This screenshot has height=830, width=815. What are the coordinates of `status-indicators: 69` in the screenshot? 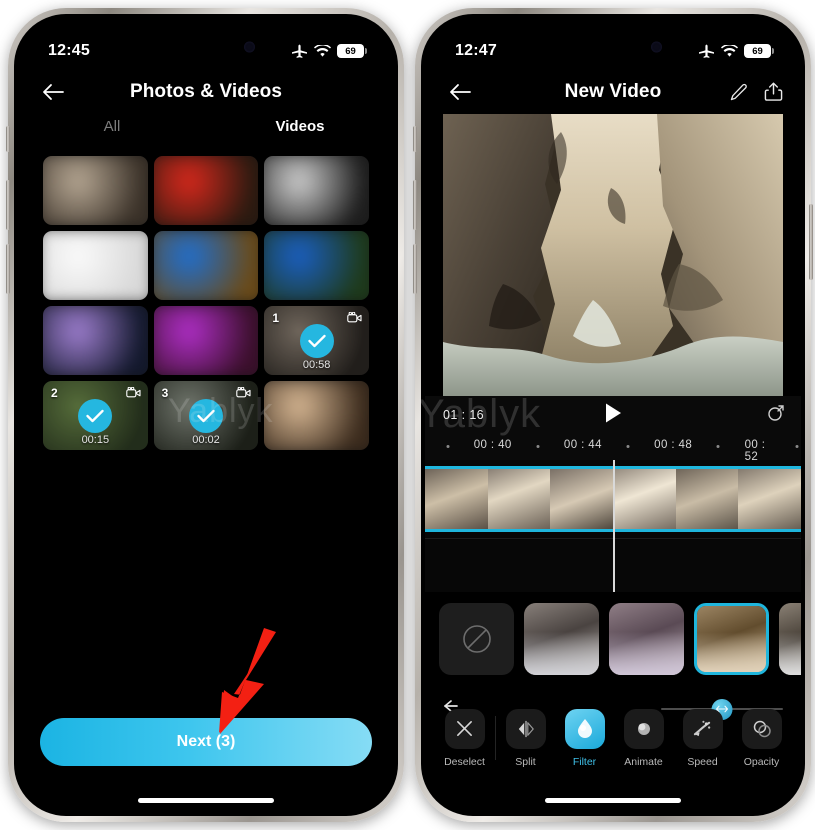 It's located at (329, 51).